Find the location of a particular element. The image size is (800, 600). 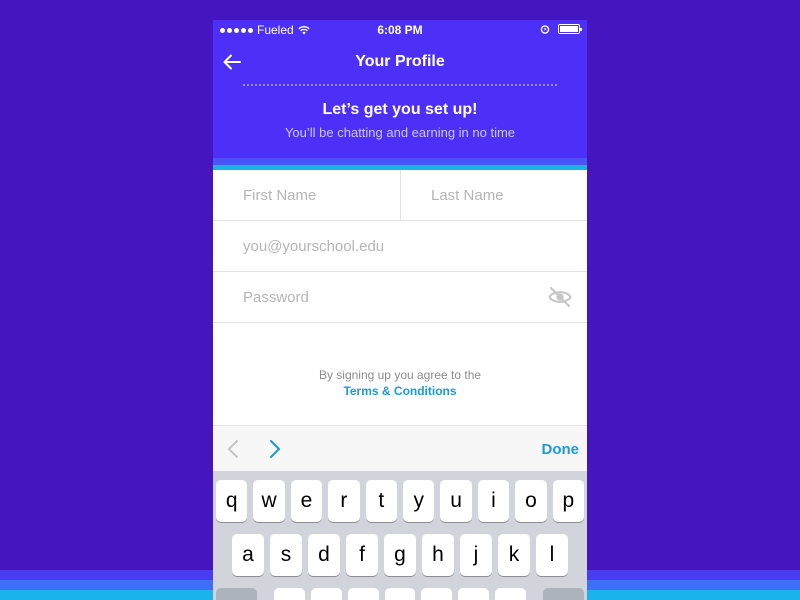

battery-icon is located at coordinates (570, 29).